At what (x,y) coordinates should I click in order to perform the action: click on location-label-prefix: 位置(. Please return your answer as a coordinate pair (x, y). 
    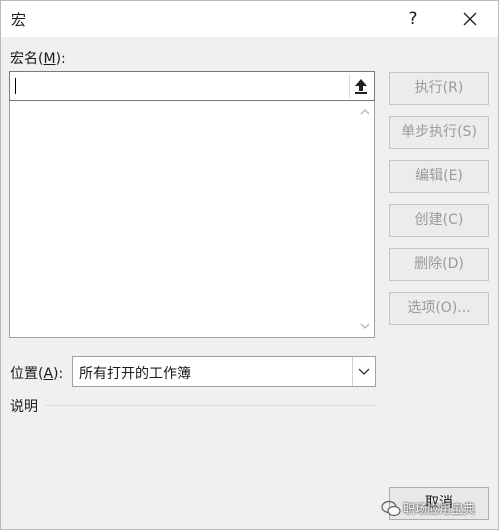
    Looking at the image, I should click on (27, 374).